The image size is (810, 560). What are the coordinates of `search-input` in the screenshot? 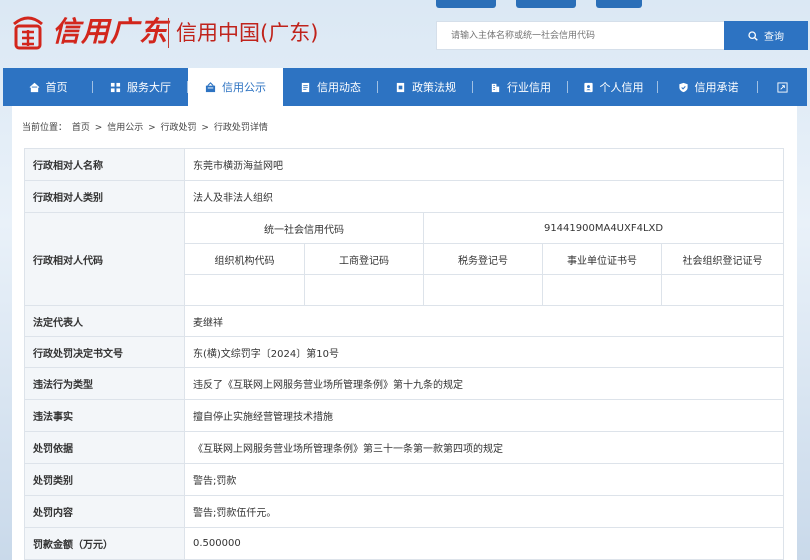 It's located at (581, 35).